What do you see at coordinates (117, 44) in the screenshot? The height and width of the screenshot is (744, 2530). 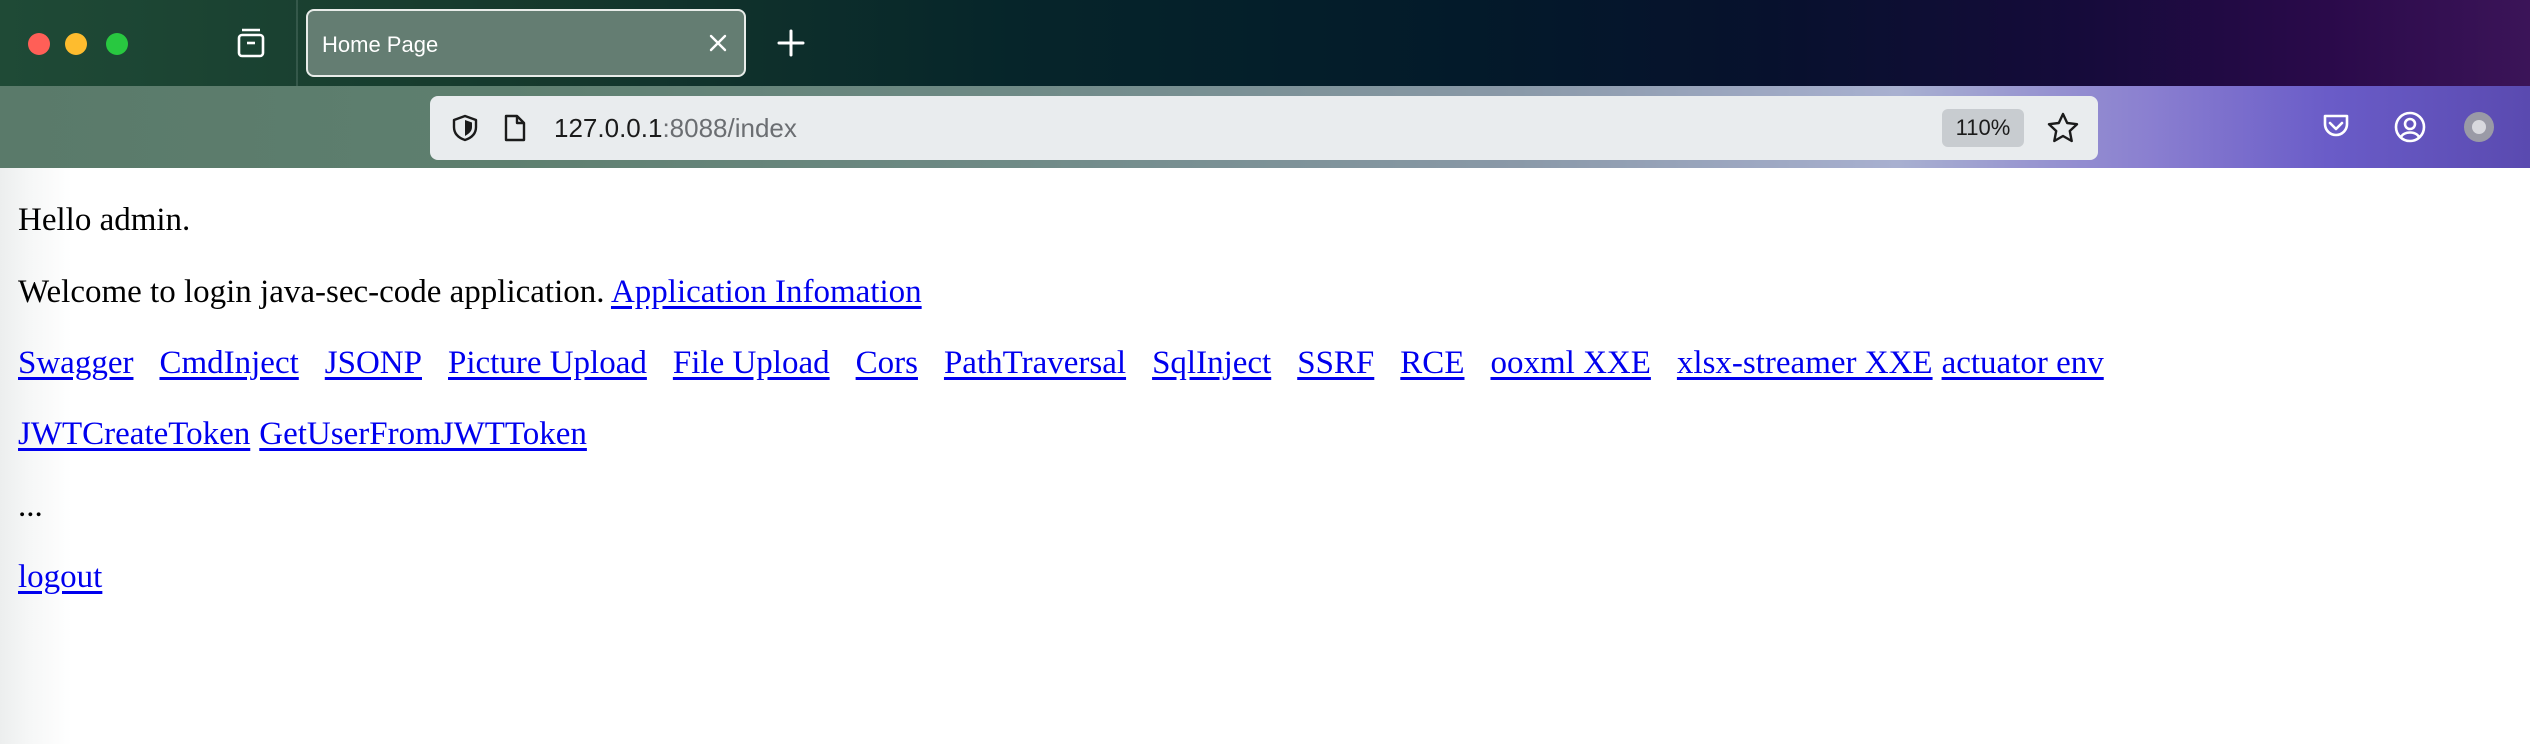 I see `maximize-window-button` at bounding box center [117, 44].